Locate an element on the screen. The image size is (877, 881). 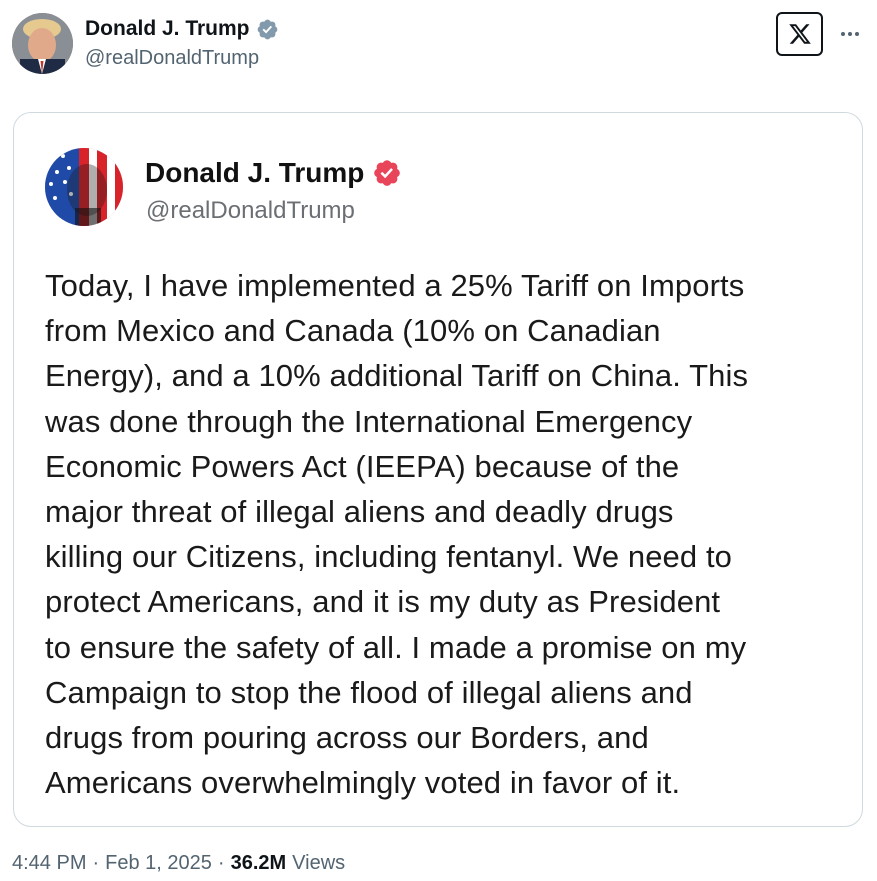
more-options-button is located at coordinates (850, 34).